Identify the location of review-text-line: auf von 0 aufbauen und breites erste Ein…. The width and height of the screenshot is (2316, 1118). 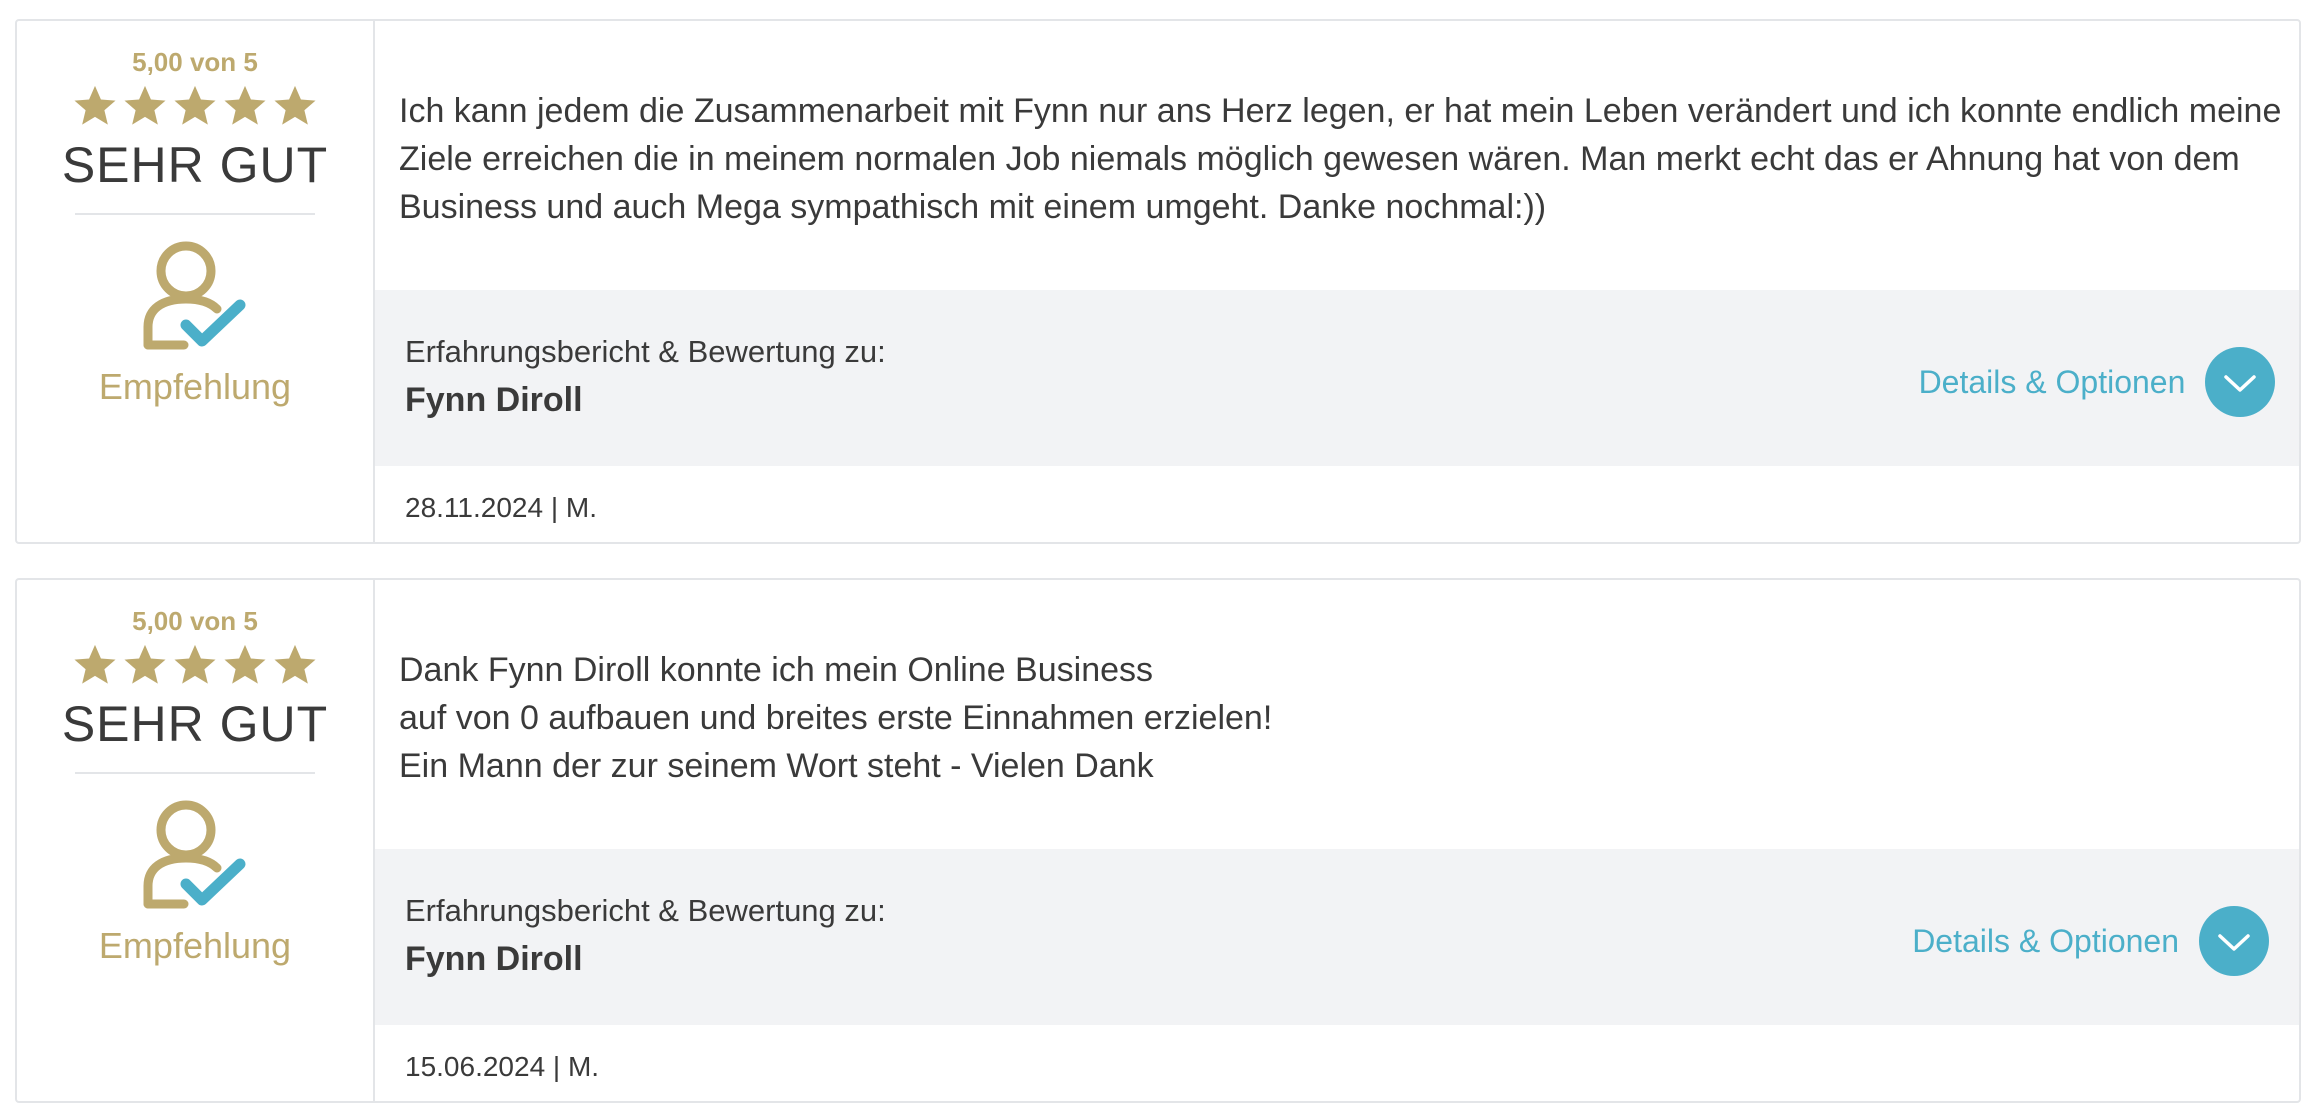
(836, 718).